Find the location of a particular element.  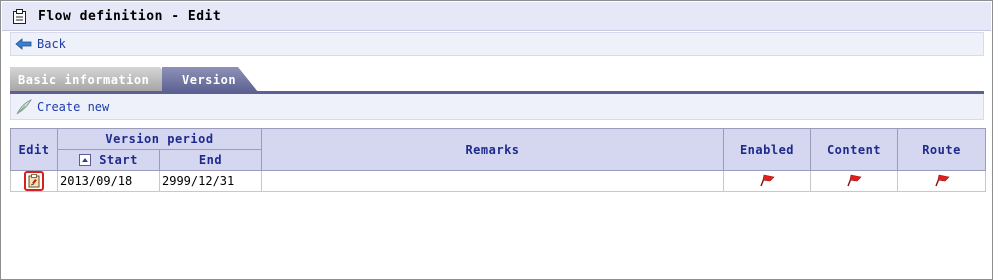

column-header-edit: Edit is located at coordinates (34, 149).